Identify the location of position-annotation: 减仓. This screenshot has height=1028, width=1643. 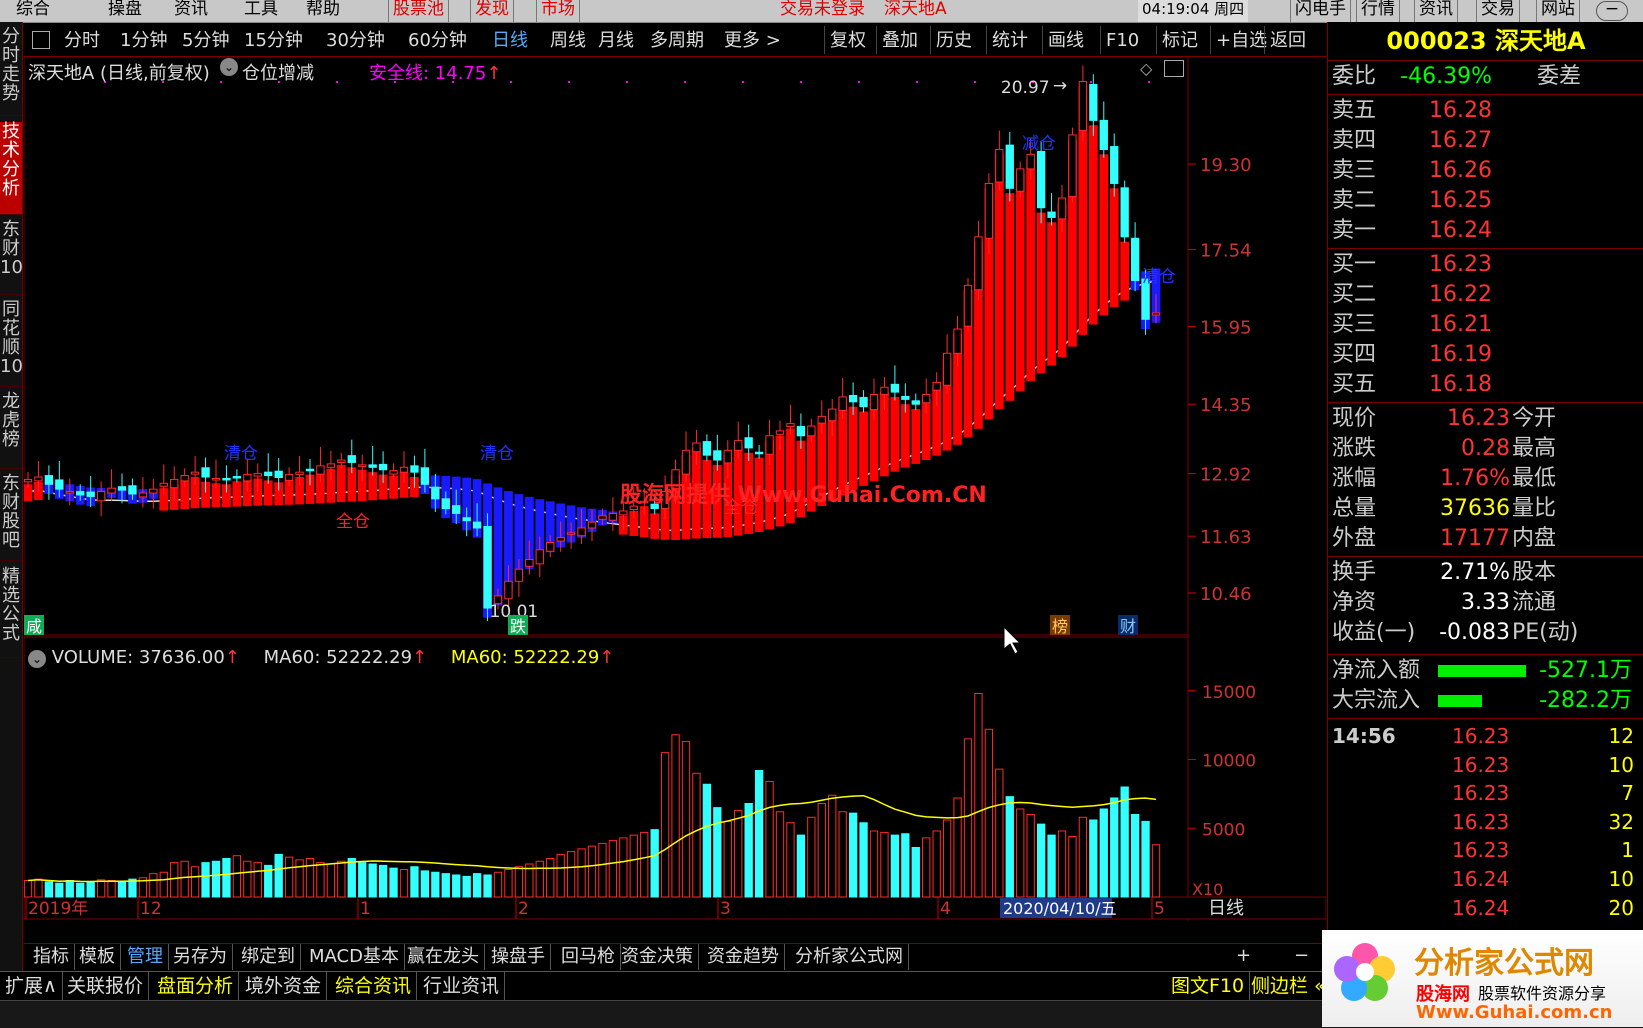
(1039, 144).